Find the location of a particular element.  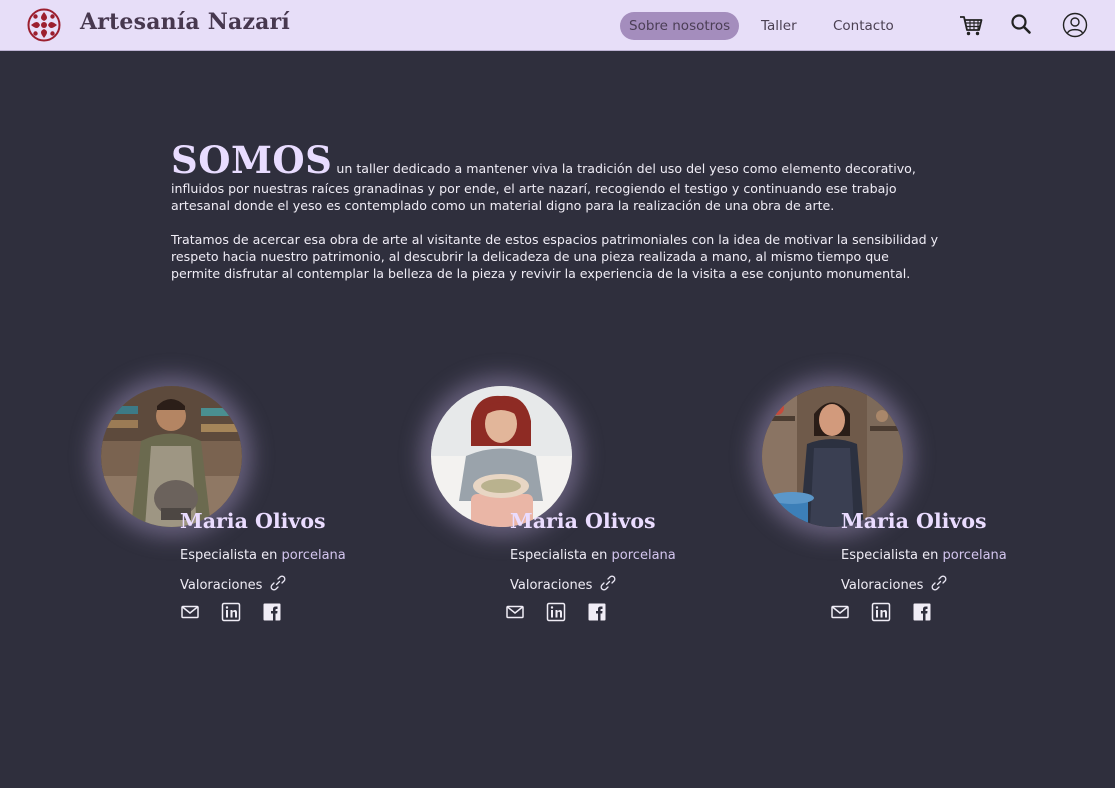

brand-logo-icon is located at coordinates (44, 25).